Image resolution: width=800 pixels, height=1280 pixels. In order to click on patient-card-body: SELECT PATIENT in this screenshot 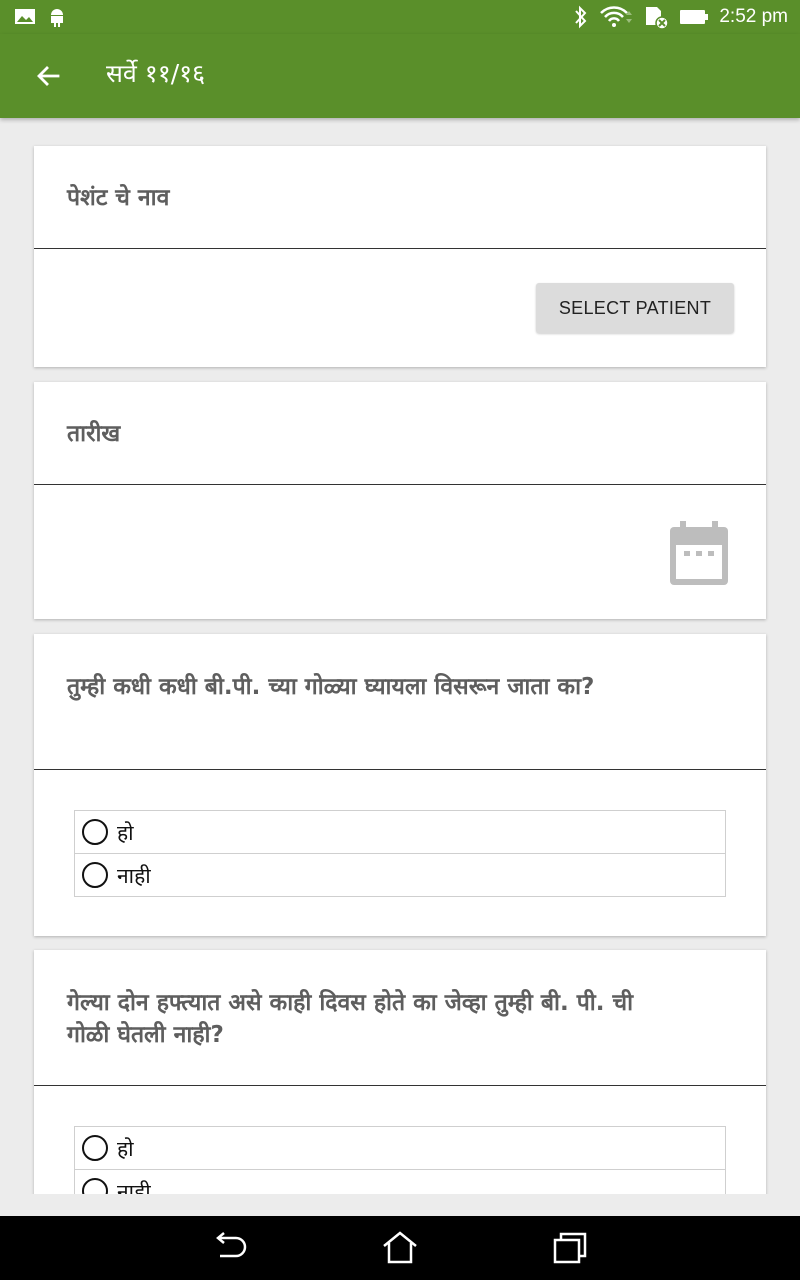, I will do `click(400, 308)`.